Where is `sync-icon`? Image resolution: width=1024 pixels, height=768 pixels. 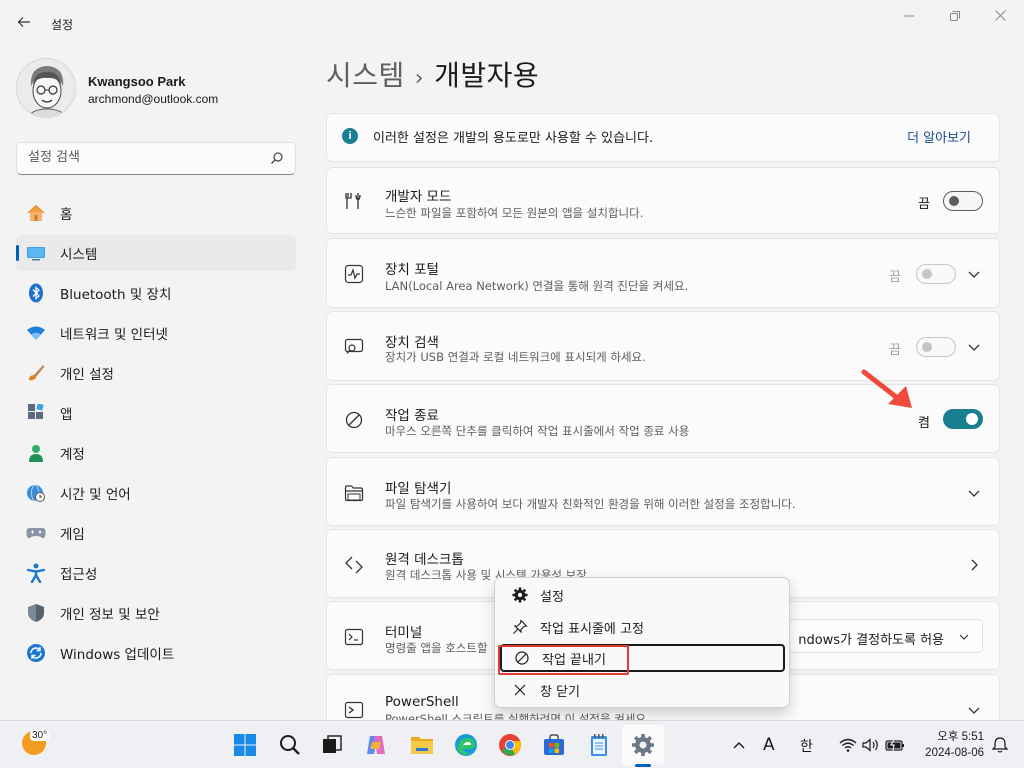
sync-icon is located at coordinates (36, 653).